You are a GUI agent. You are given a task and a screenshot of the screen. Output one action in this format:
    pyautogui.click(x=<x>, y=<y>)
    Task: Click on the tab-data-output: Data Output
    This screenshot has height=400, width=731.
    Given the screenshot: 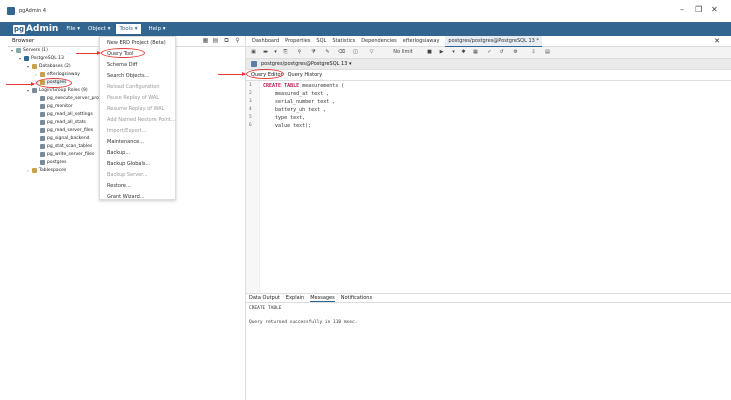 What is the action you would take?
    pyautogui.click(x=264, y=298)
    